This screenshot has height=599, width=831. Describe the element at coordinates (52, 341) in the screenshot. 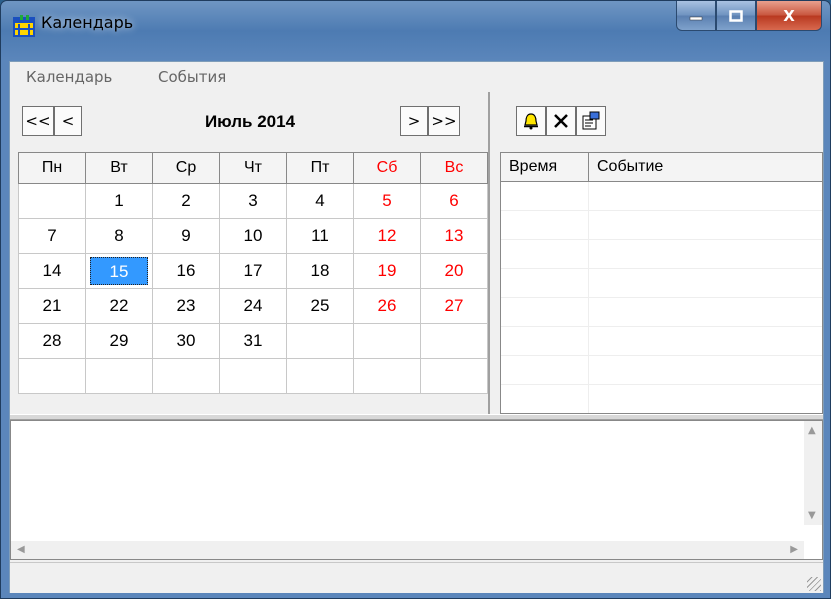

I see `day-cell: 28` at that location.